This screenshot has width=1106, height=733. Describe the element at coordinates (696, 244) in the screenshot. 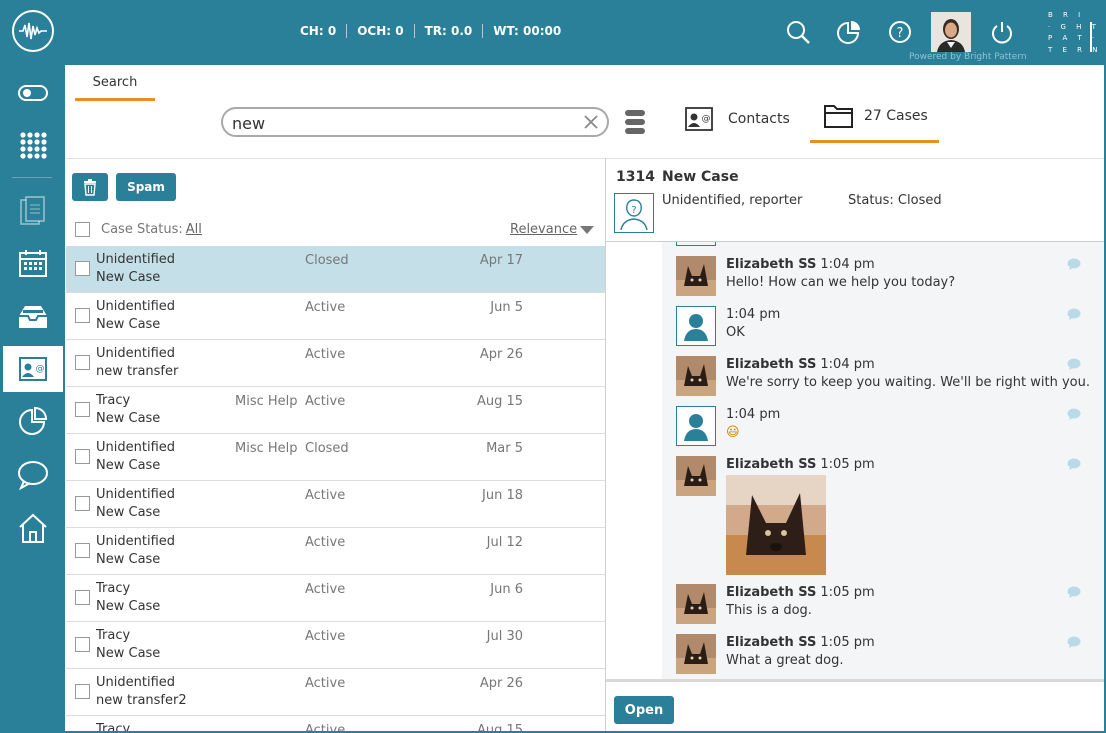

I see `previous-avatar-edge` at that location.